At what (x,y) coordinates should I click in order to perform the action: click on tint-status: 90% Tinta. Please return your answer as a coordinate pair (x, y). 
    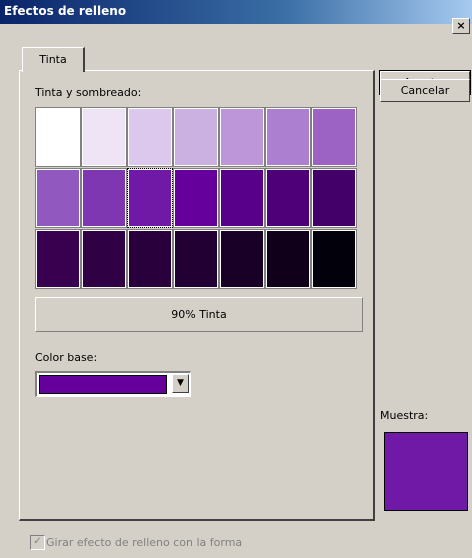
    Looking at the image, I should click on (199, 314).